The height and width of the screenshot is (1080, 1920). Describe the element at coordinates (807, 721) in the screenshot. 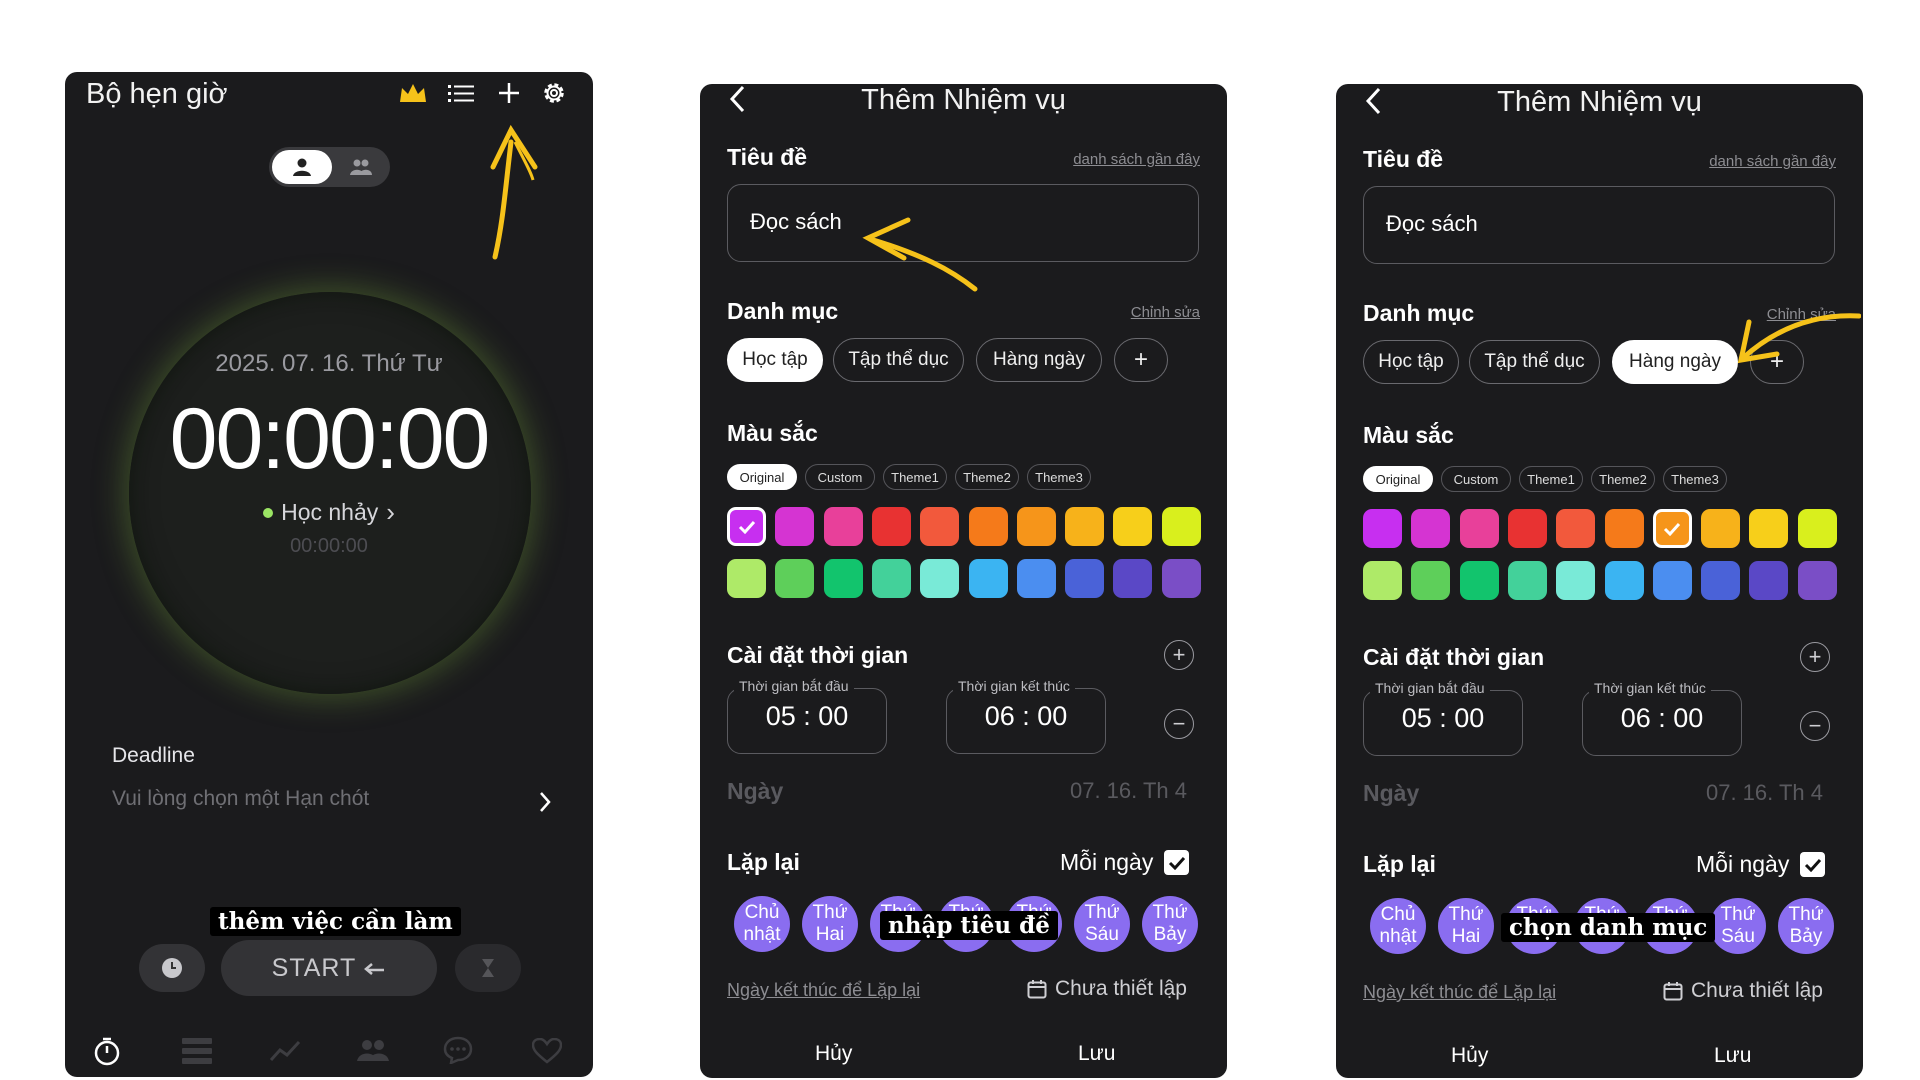

I see `start-time-field: 05 : 00` at that location.